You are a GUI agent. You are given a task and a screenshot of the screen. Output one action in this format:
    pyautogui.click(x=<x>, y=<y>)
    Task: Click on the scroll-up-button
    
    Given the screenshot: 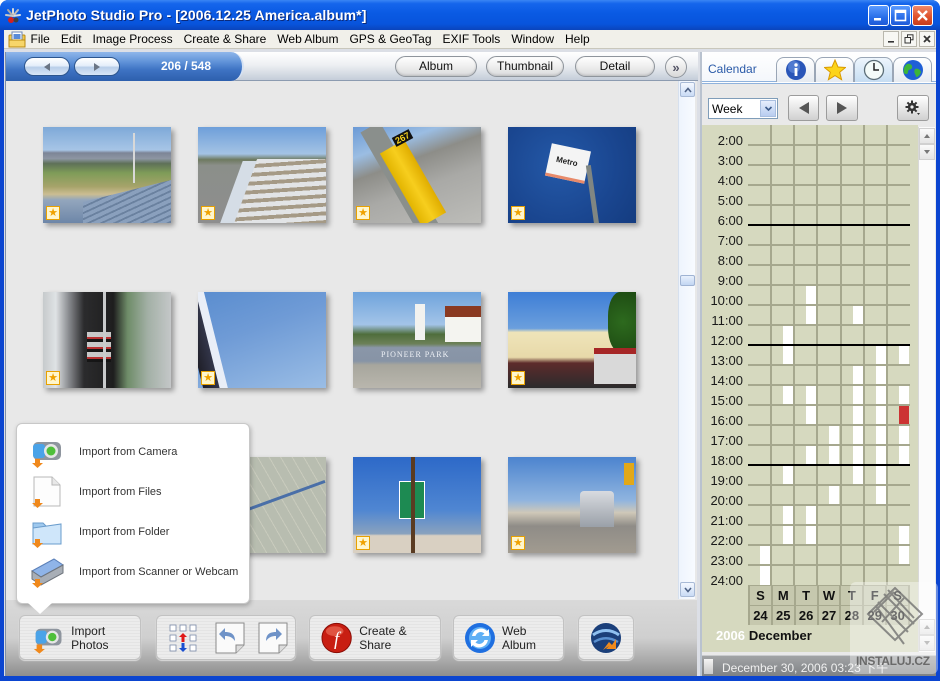 What is the action you would take?
    pyautogui.click(x=687, y=89)
    